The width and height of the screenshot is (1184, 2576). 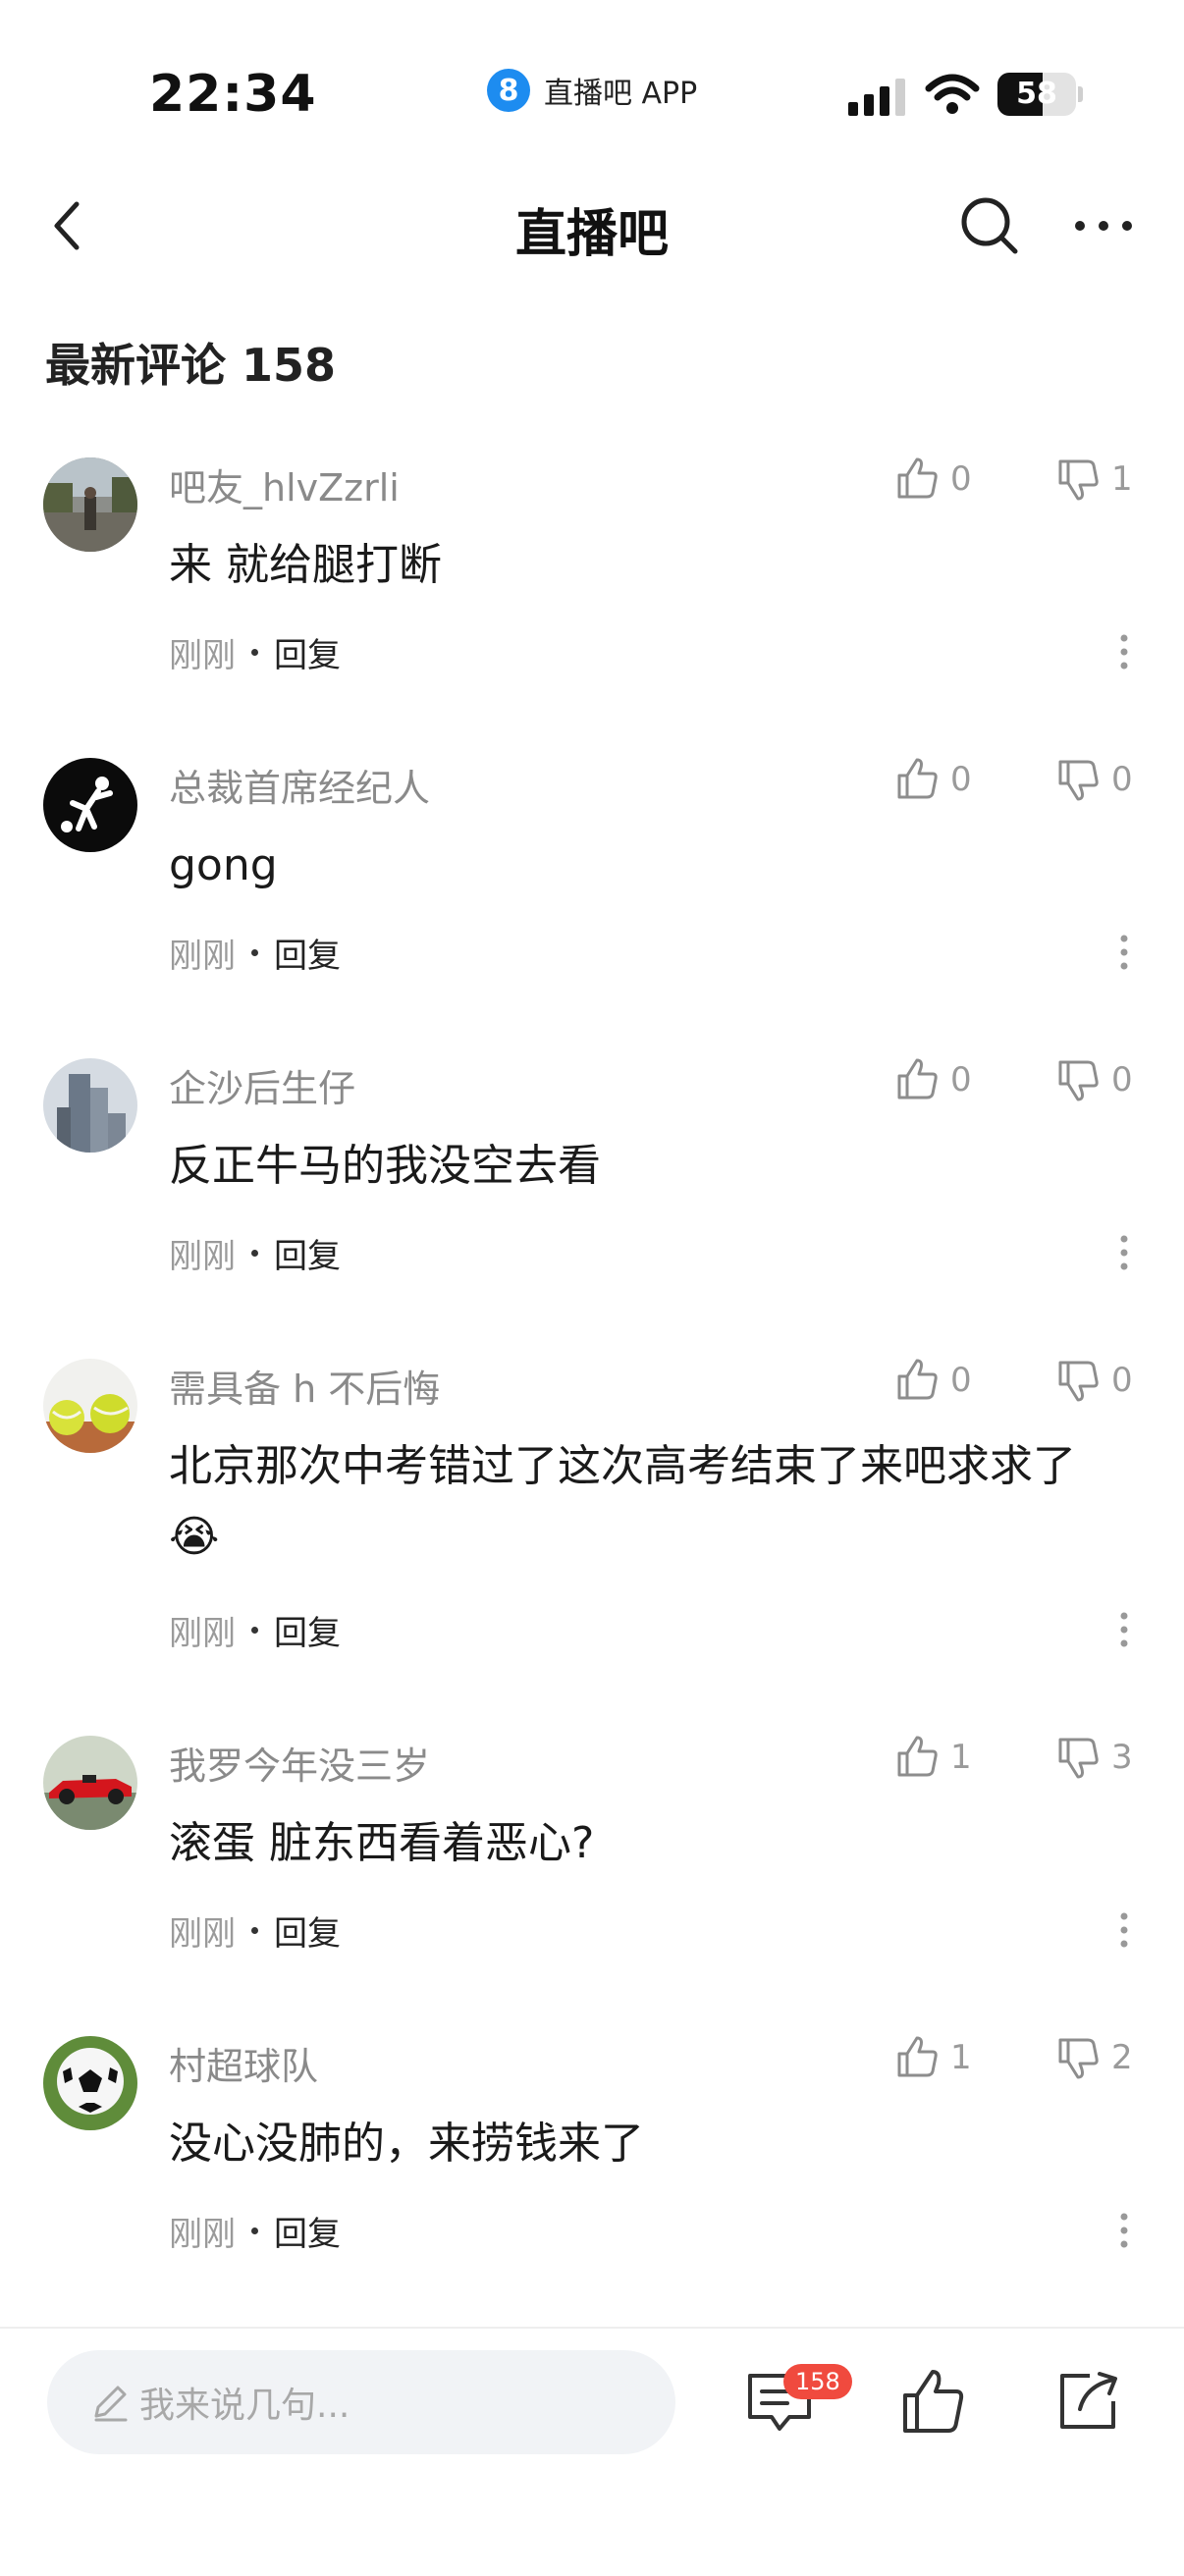 I want to click on dislike-button: 2, so click(x=1093, y=2057).